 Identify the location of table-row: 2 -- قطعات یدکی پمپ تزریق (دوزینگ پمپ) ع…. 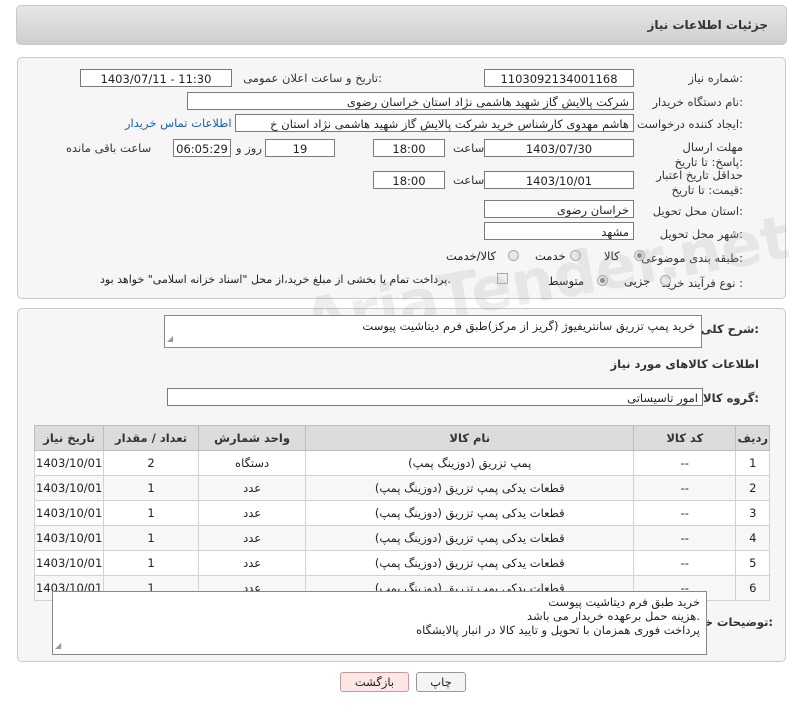
(401, 488).